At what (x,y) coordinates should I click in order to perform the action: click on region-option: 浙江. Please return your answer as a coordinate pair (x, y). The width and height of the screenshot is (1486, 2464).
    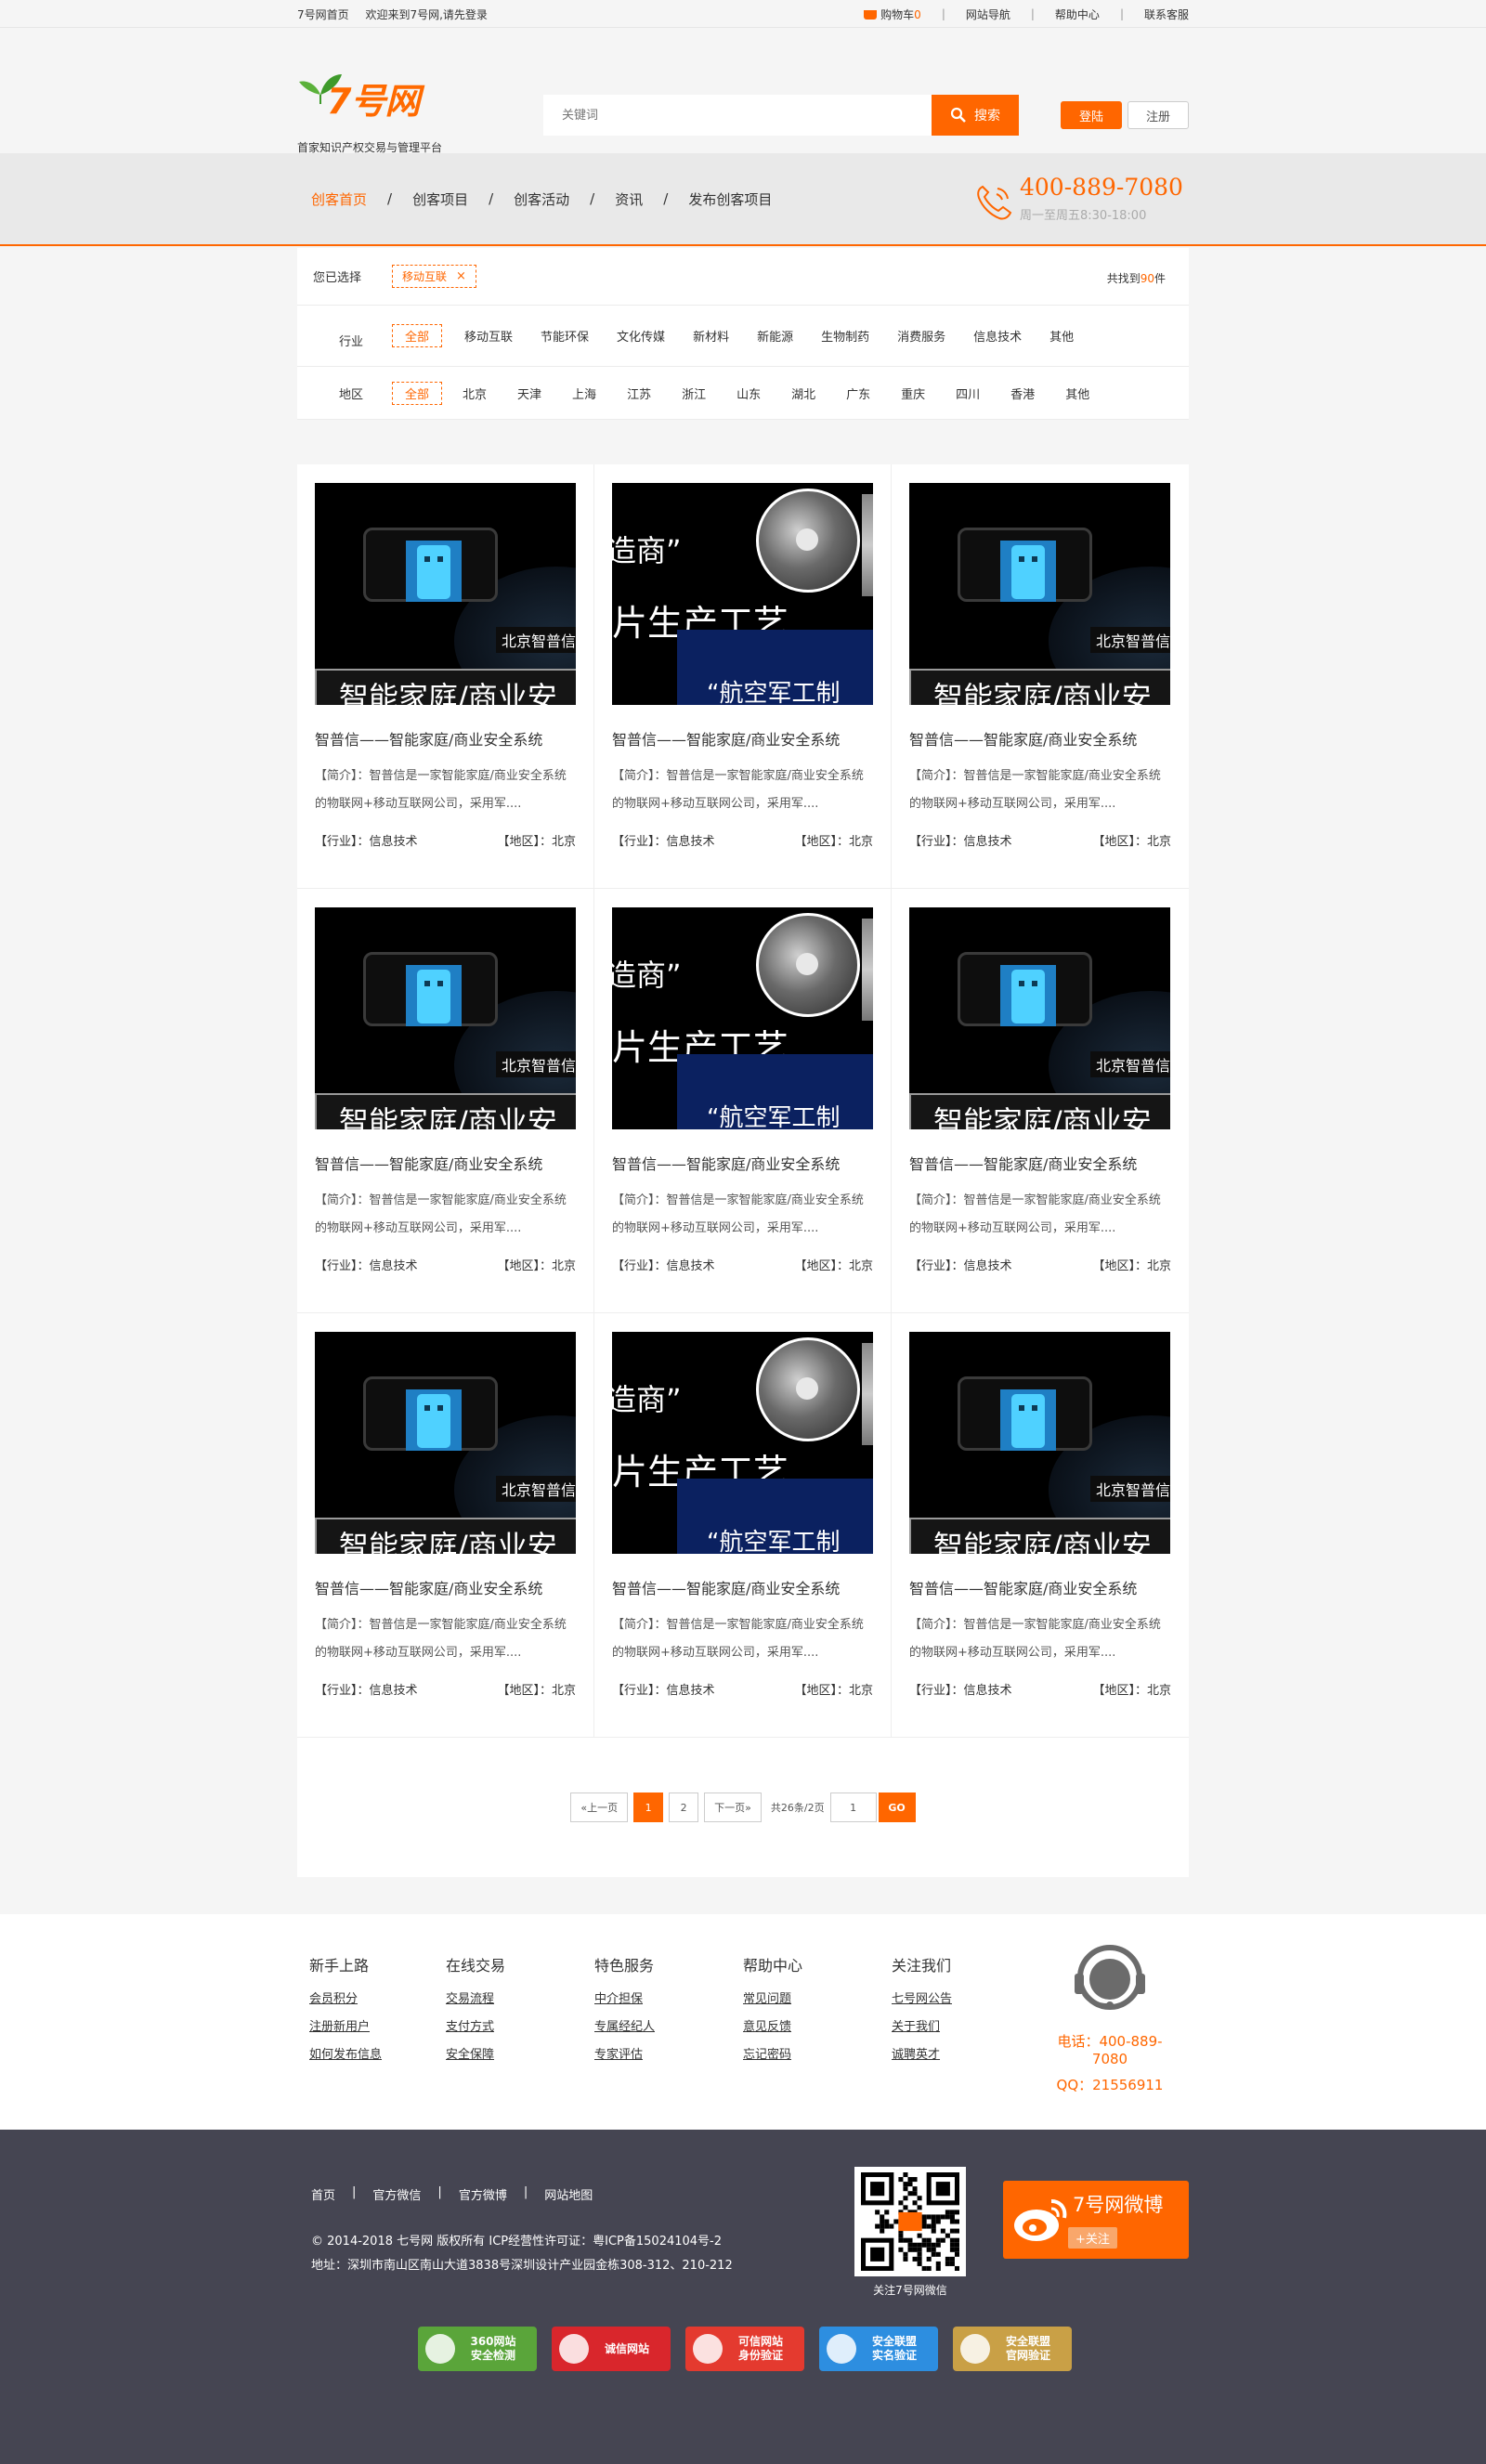
    Looking at the image, I should click on (694, 393).